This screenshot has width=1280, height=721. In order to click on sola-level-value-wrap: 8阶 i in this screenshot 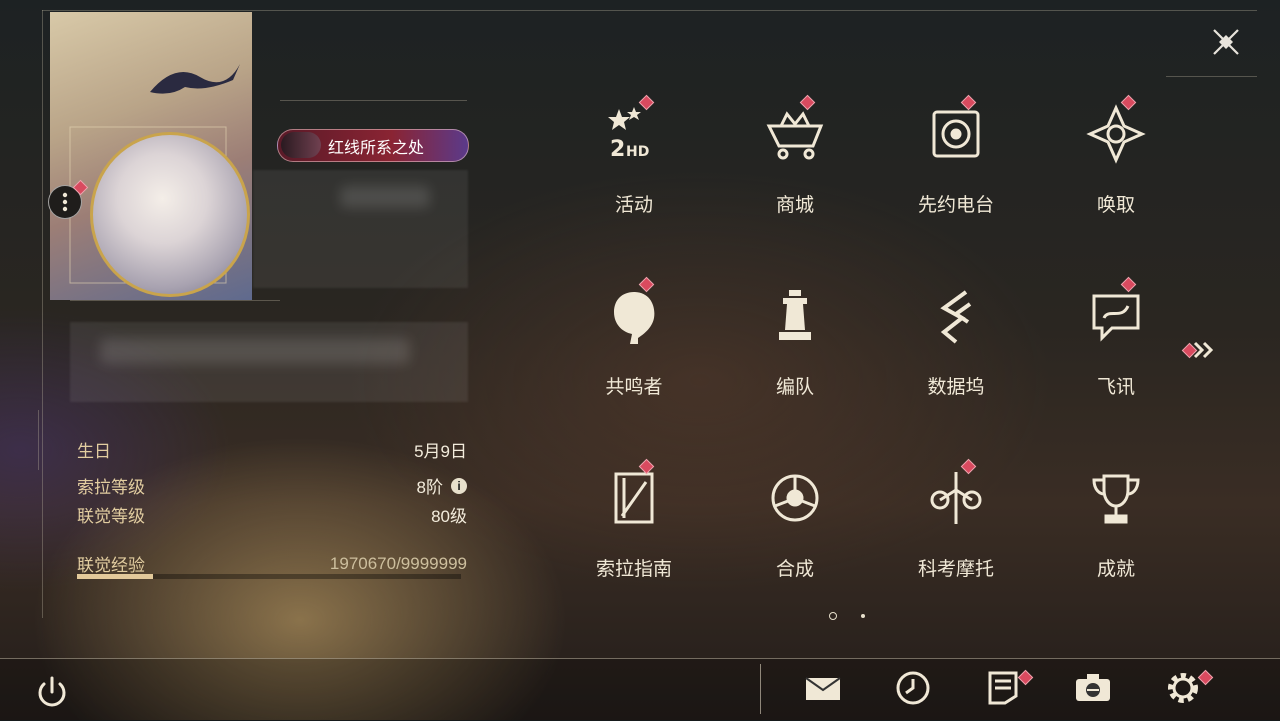, I will do `click(442, 485)`.